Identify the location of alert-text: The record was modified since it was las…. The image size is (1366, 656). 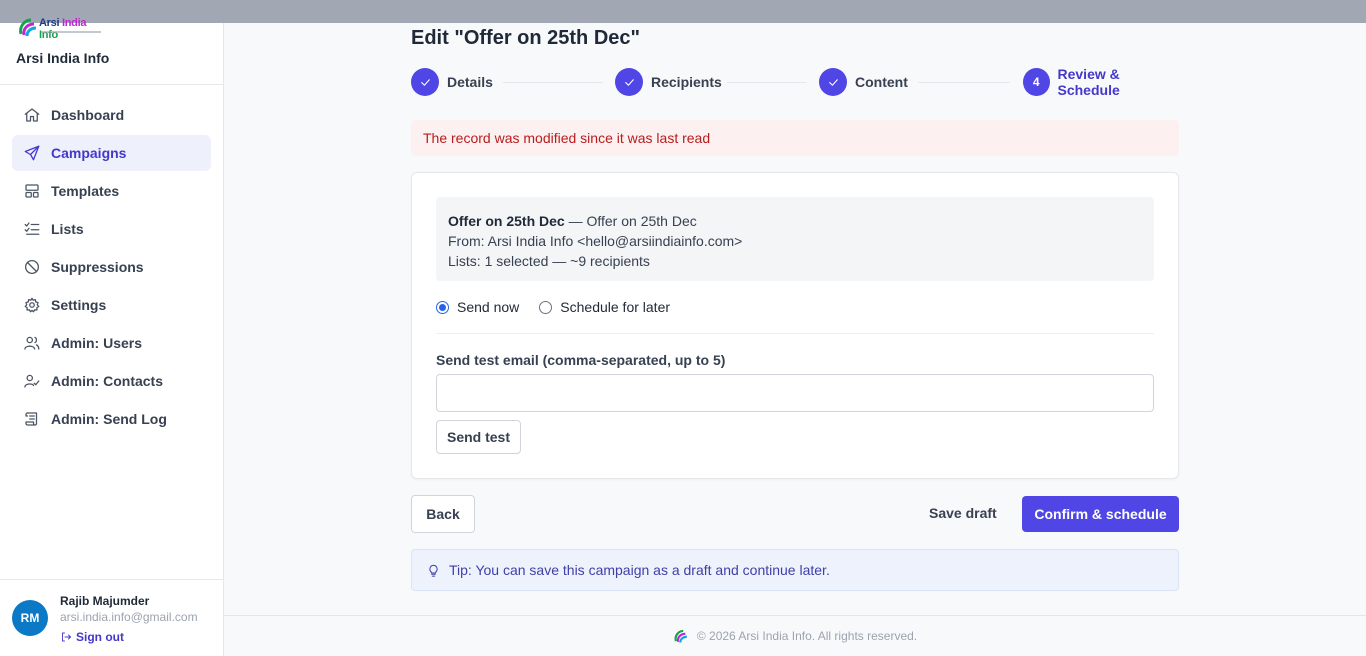
(567, 138).